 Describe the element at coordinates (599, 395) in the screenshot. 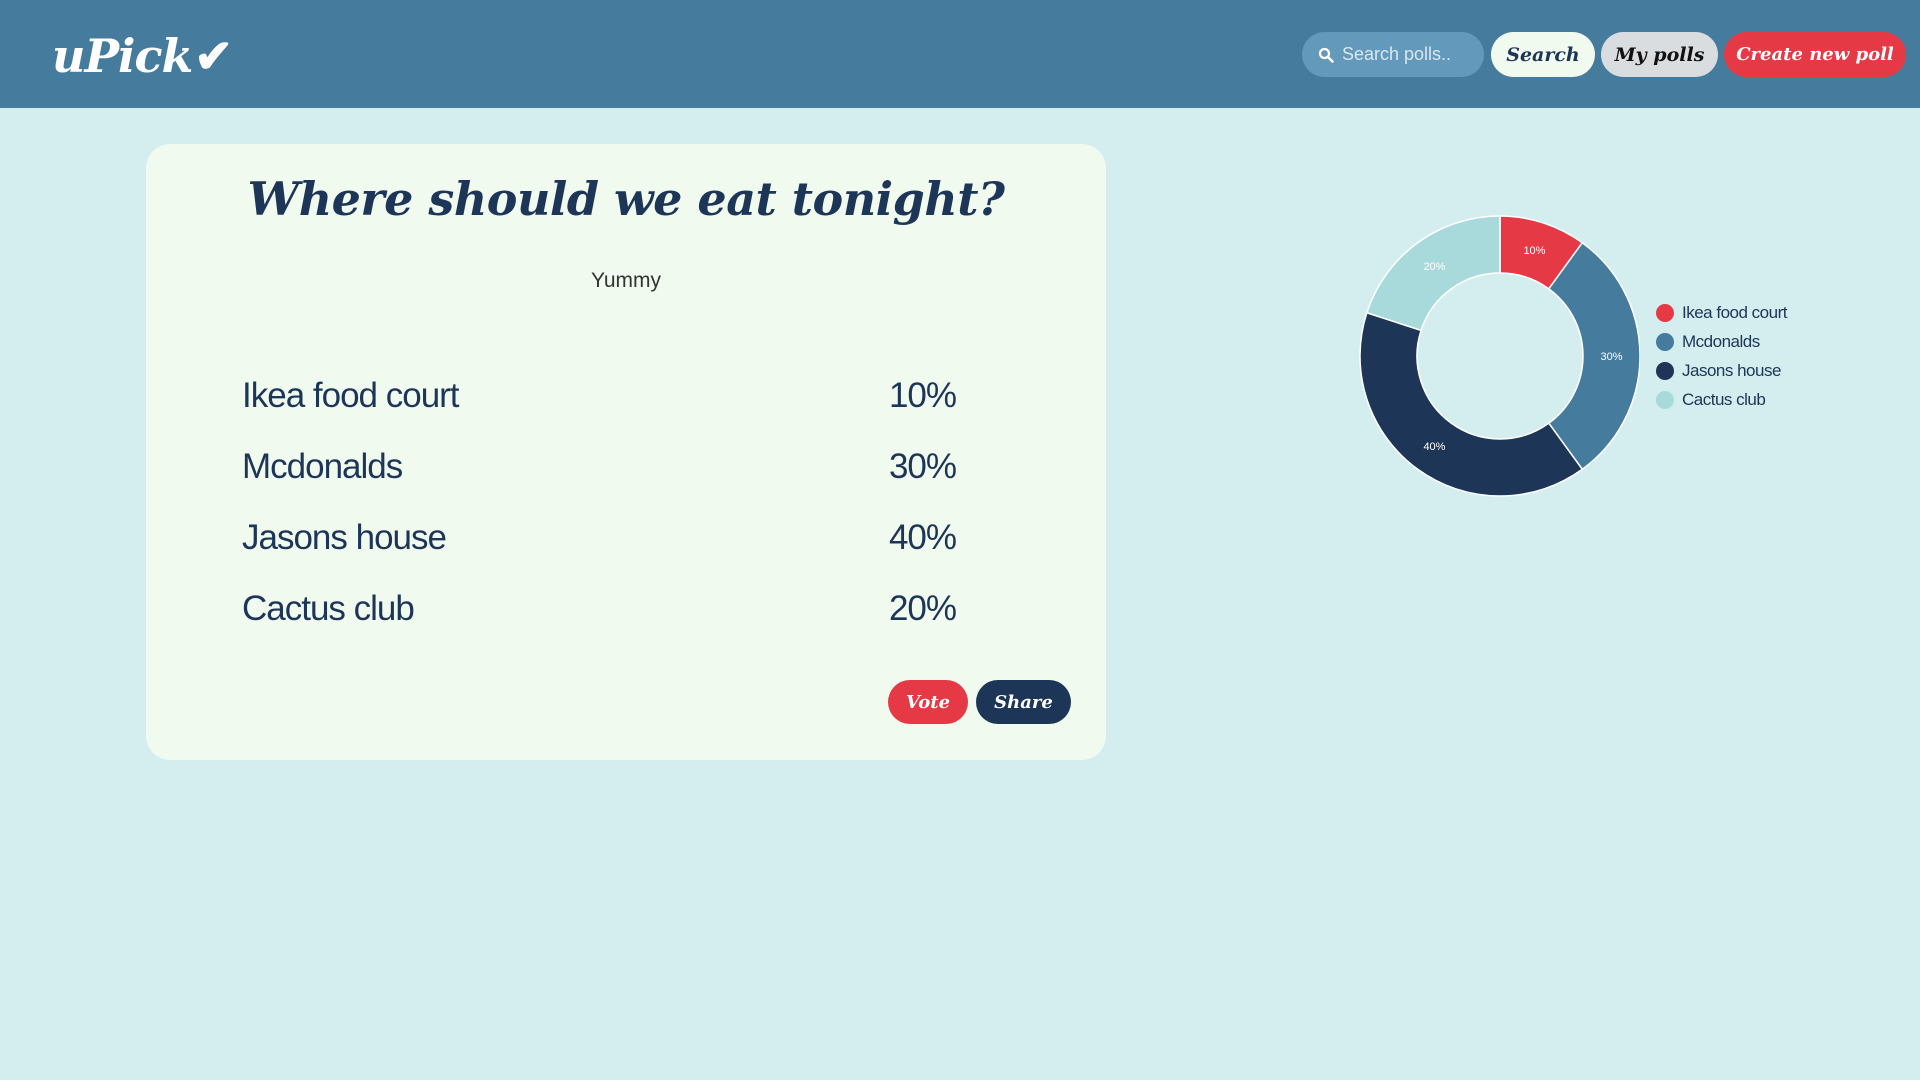

I see `poll-option: Ikea food court 10%` at that location.